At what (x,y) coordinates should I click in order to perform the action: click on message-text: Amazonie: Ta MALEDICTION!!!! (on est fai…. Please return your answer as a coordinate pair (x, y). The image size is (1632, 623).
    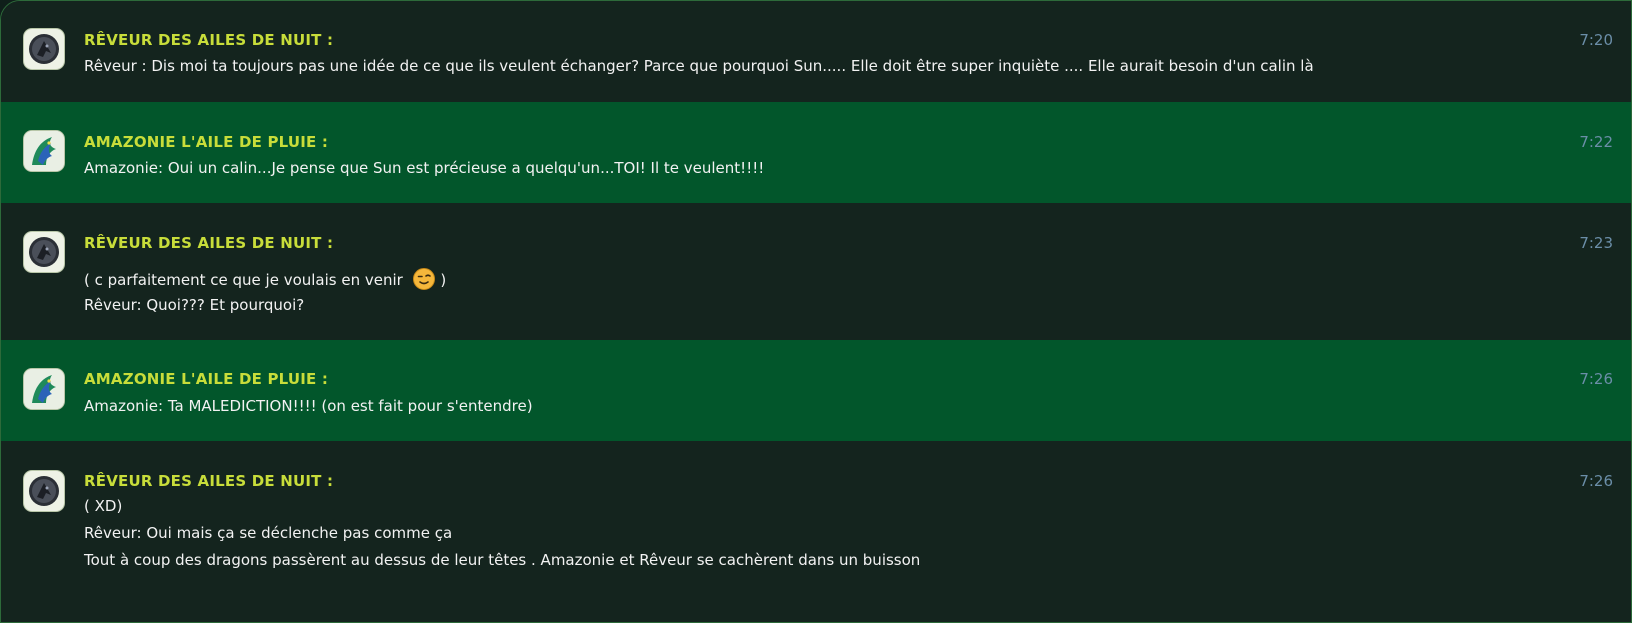
    Looking at the image, I should click on (308, 406).